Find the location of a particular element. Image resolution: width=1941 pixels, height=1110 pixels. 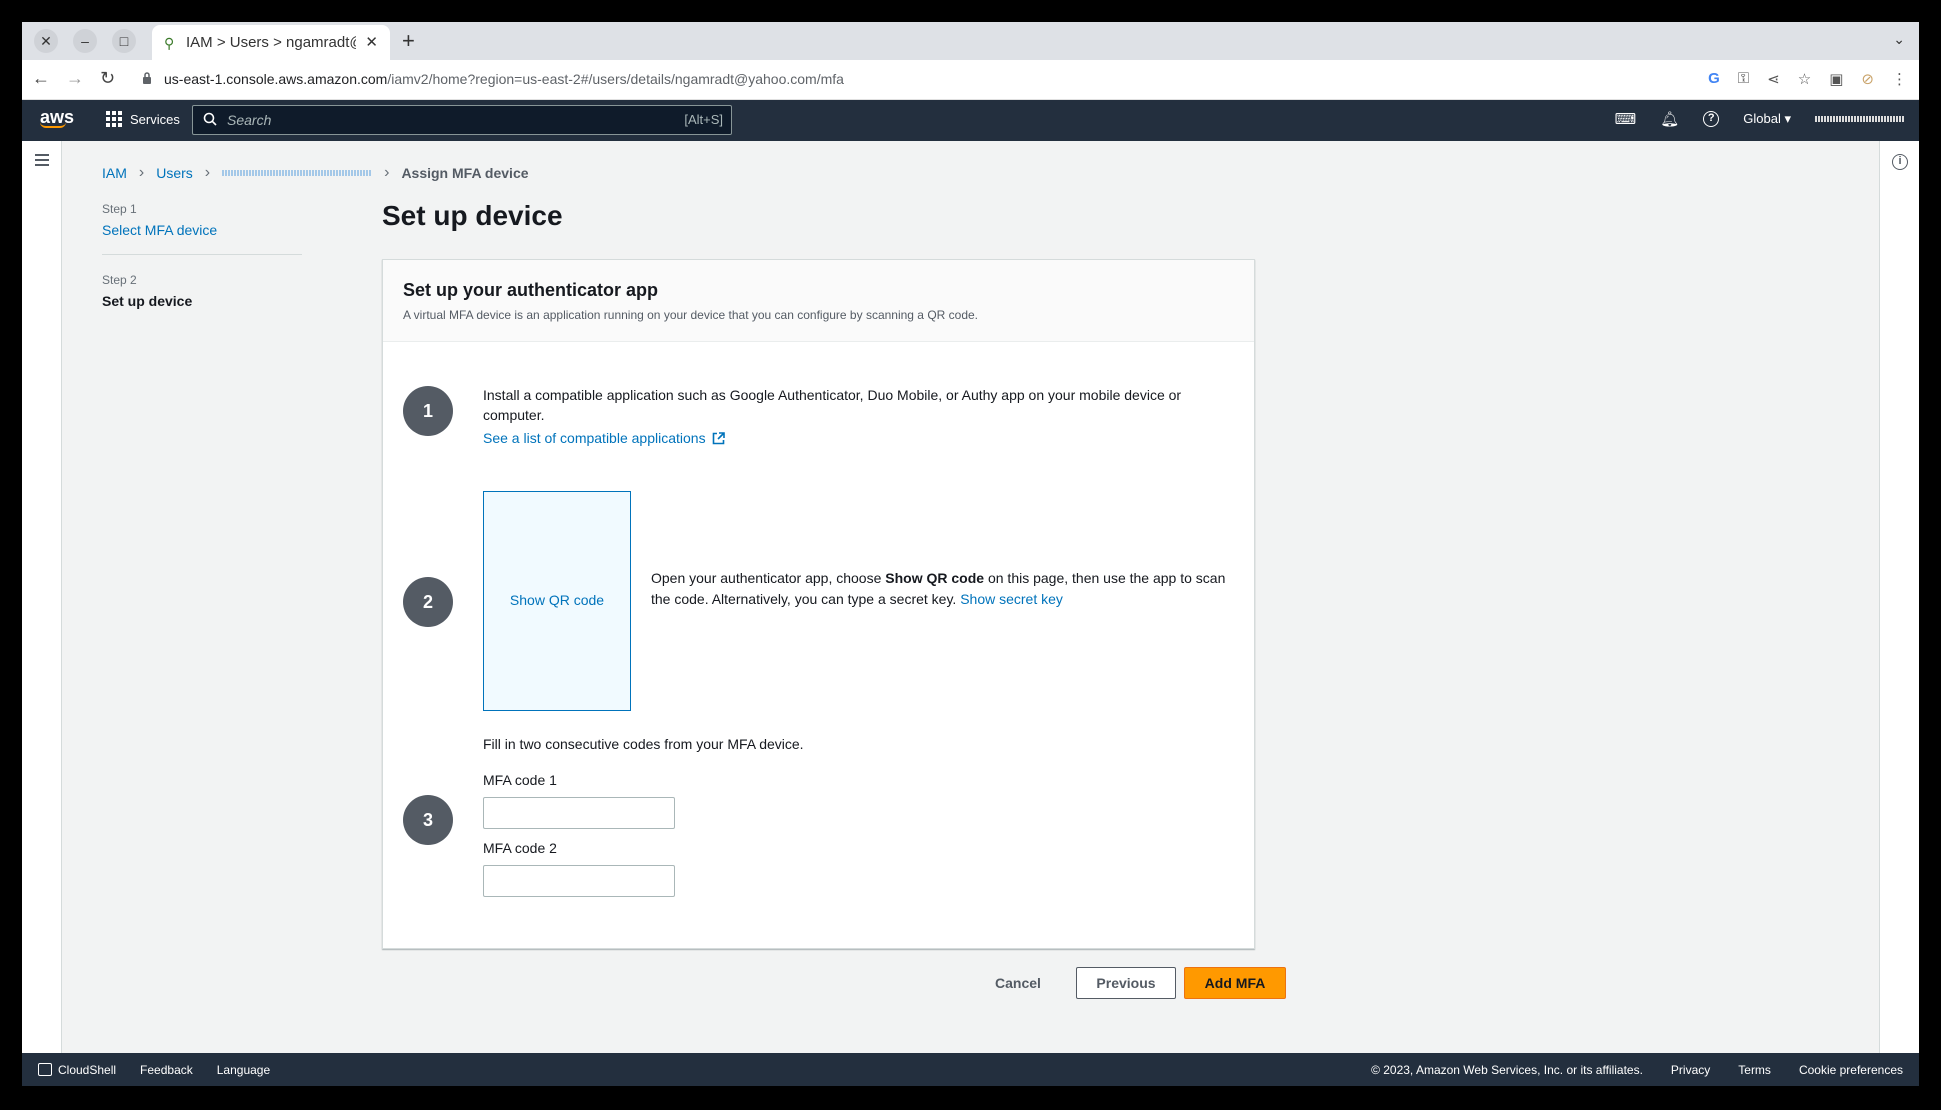

language-link: Language is located at coordinates (243, 1070).